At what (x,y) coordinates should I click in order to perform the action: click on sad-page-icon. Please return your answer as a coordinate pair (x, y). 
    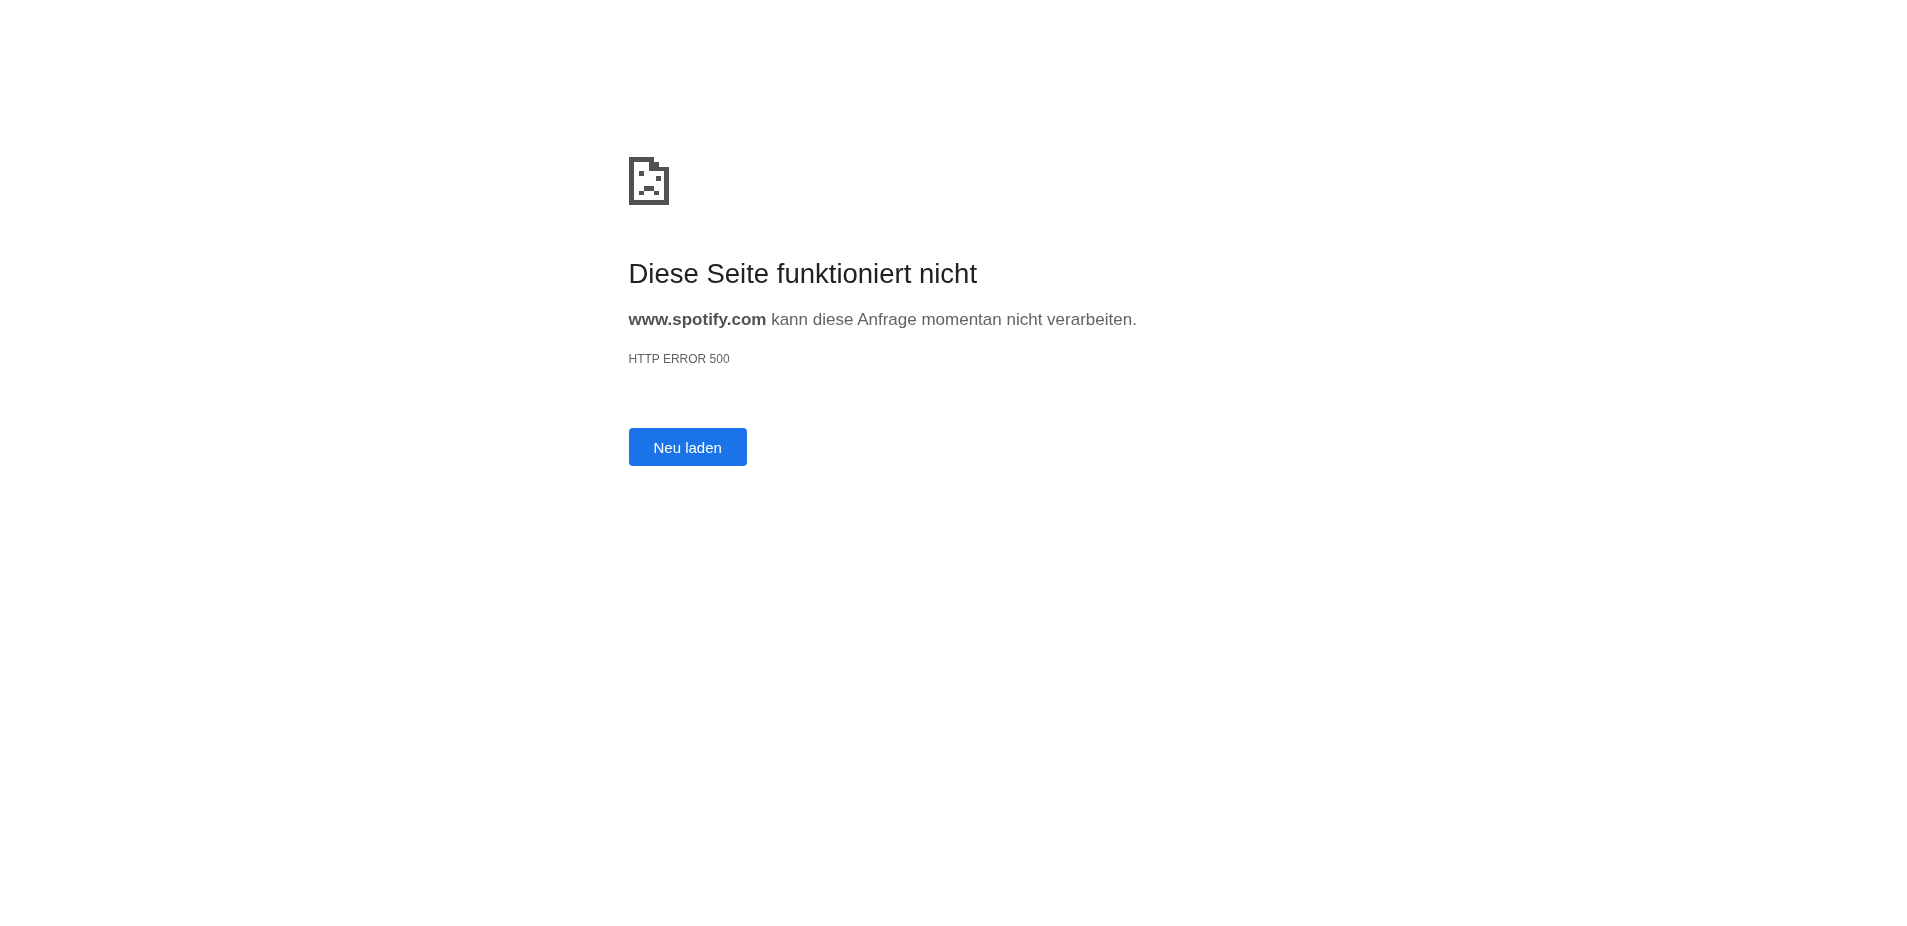
    Looking at the image, I should click on (648, 181).